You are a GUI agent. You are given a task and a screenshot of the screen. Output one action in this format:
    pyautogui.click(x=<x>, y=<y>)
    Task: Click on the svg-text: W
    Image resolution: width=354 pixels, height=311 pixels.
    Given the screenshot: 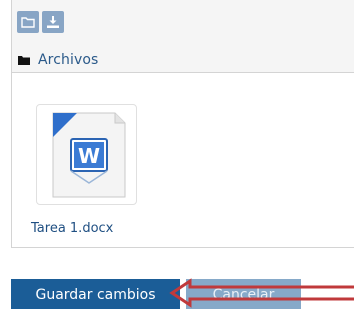 What is the action you would take?
    pyautogui.click(x=89, y=156)
    